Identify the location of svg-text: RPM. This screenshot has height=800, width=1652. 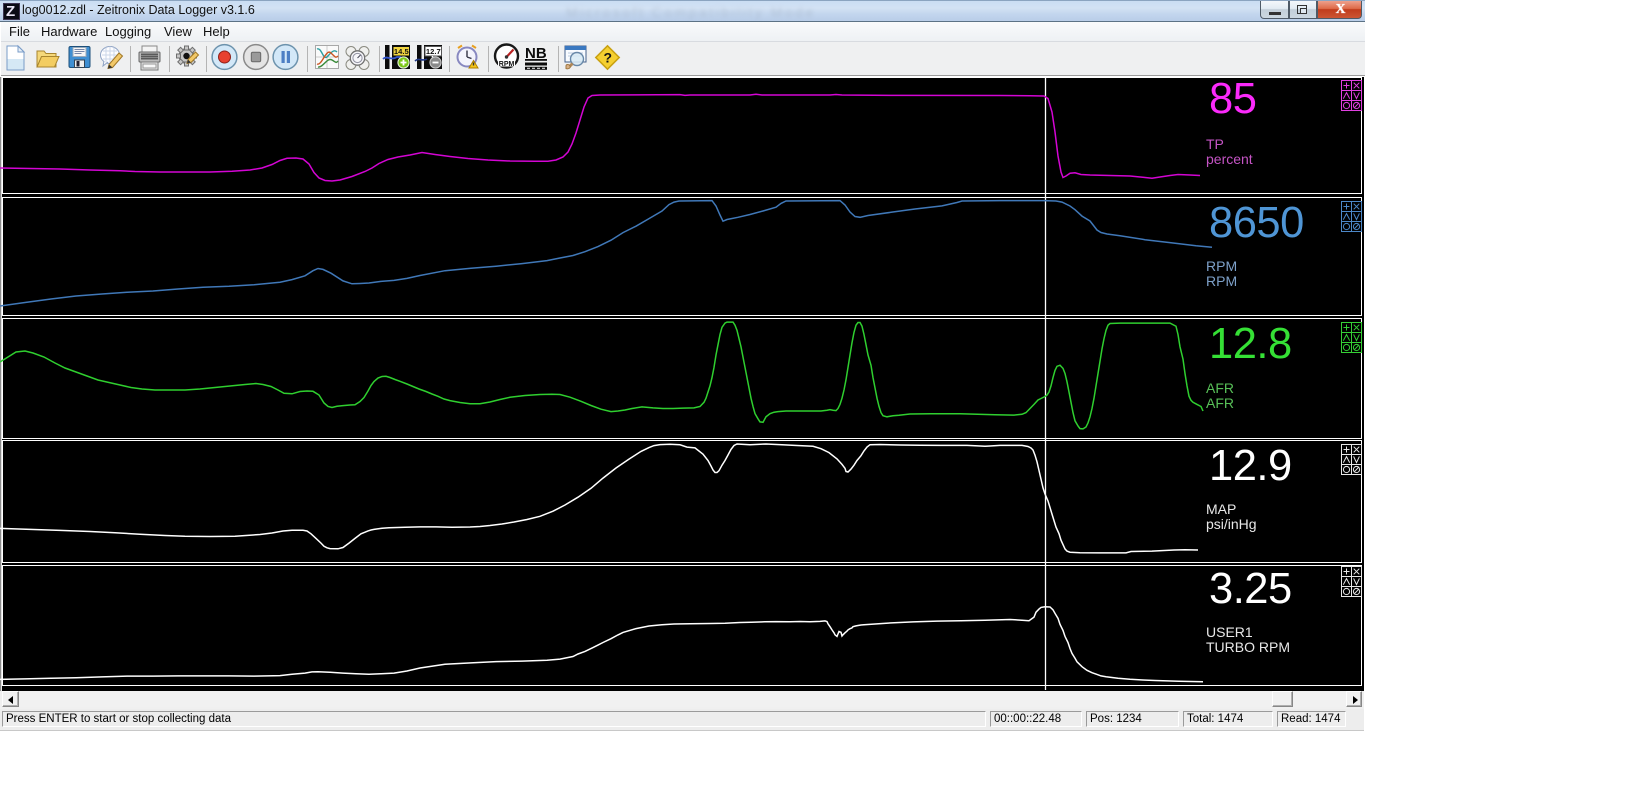
(507, 64).